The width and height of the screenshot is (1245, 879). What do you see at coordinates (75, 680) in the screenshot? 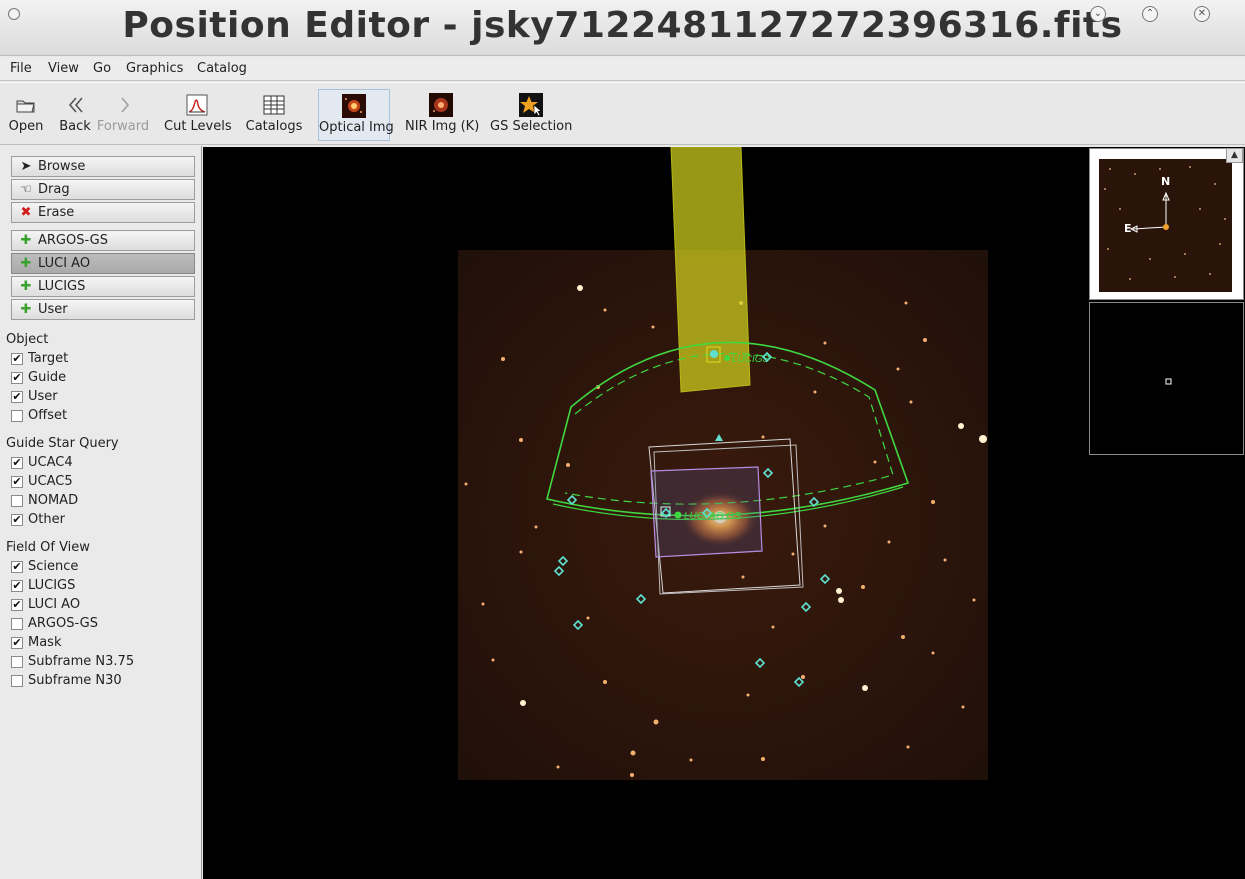
I see `checkbox-label: Subframe N30` at bounding box center [75, 680].